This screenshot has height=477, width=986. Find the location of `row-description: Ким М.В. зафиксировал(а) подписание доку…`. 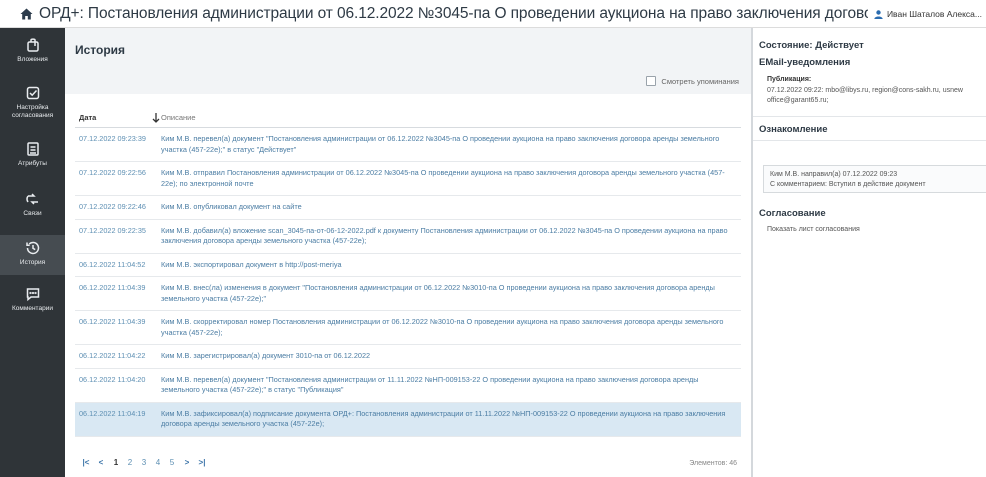

row-description: Ким М.В. зафиксировал(а) подписание доку… is located at coordinates (443, 418).